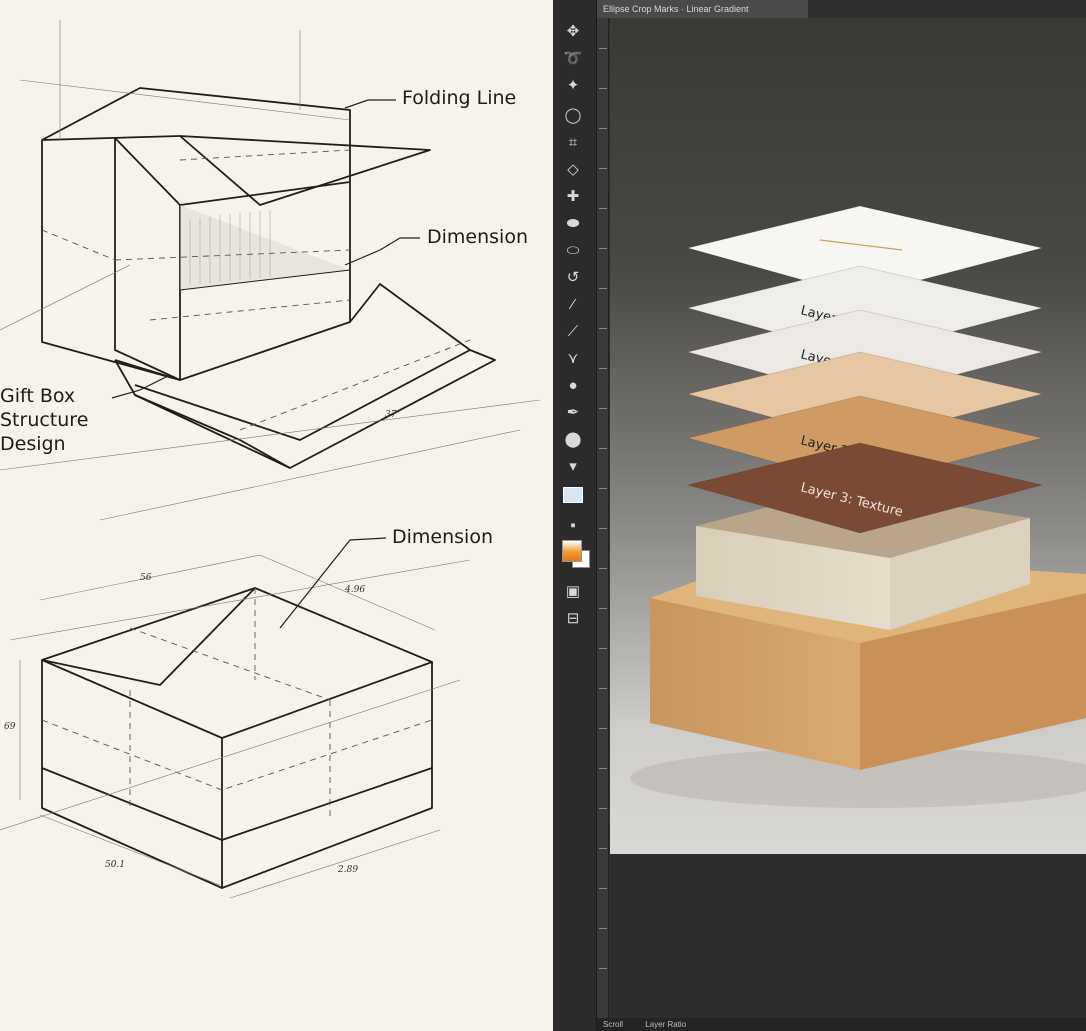  I want to click on dim-width: 56, so click(146, 578).